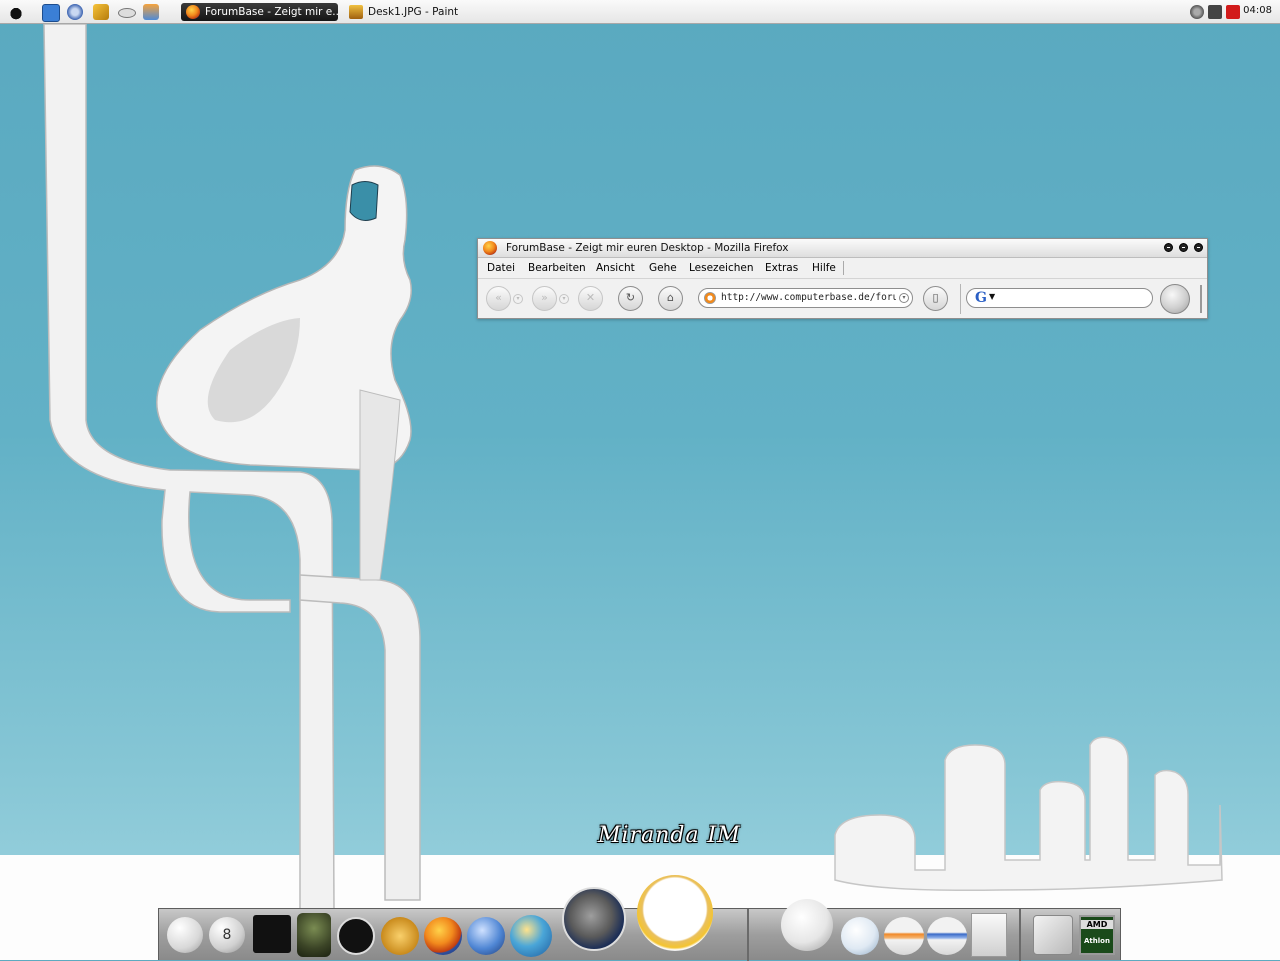  I want to click on google-icon: G, so click(981, 298).